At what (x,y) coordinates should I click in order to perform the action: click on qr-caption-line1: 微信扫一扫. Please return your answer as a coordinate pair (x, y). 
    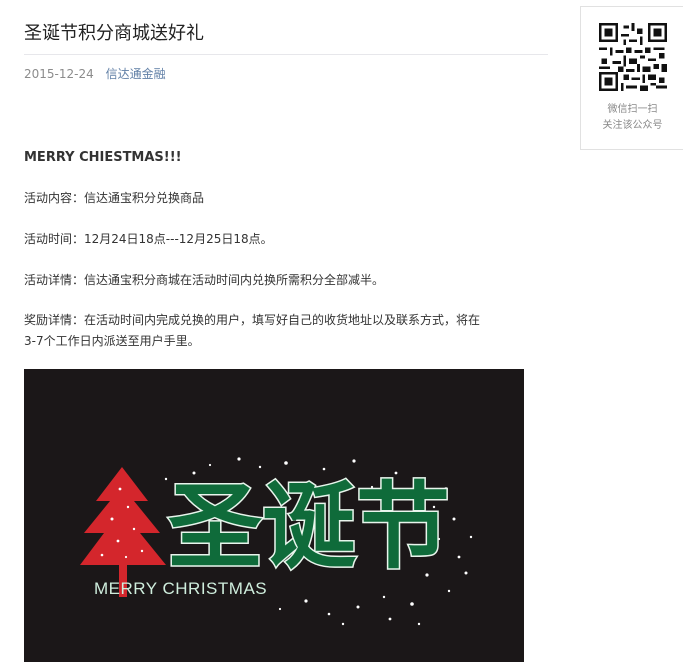
    Looking at the image, I should click on (632, 109).